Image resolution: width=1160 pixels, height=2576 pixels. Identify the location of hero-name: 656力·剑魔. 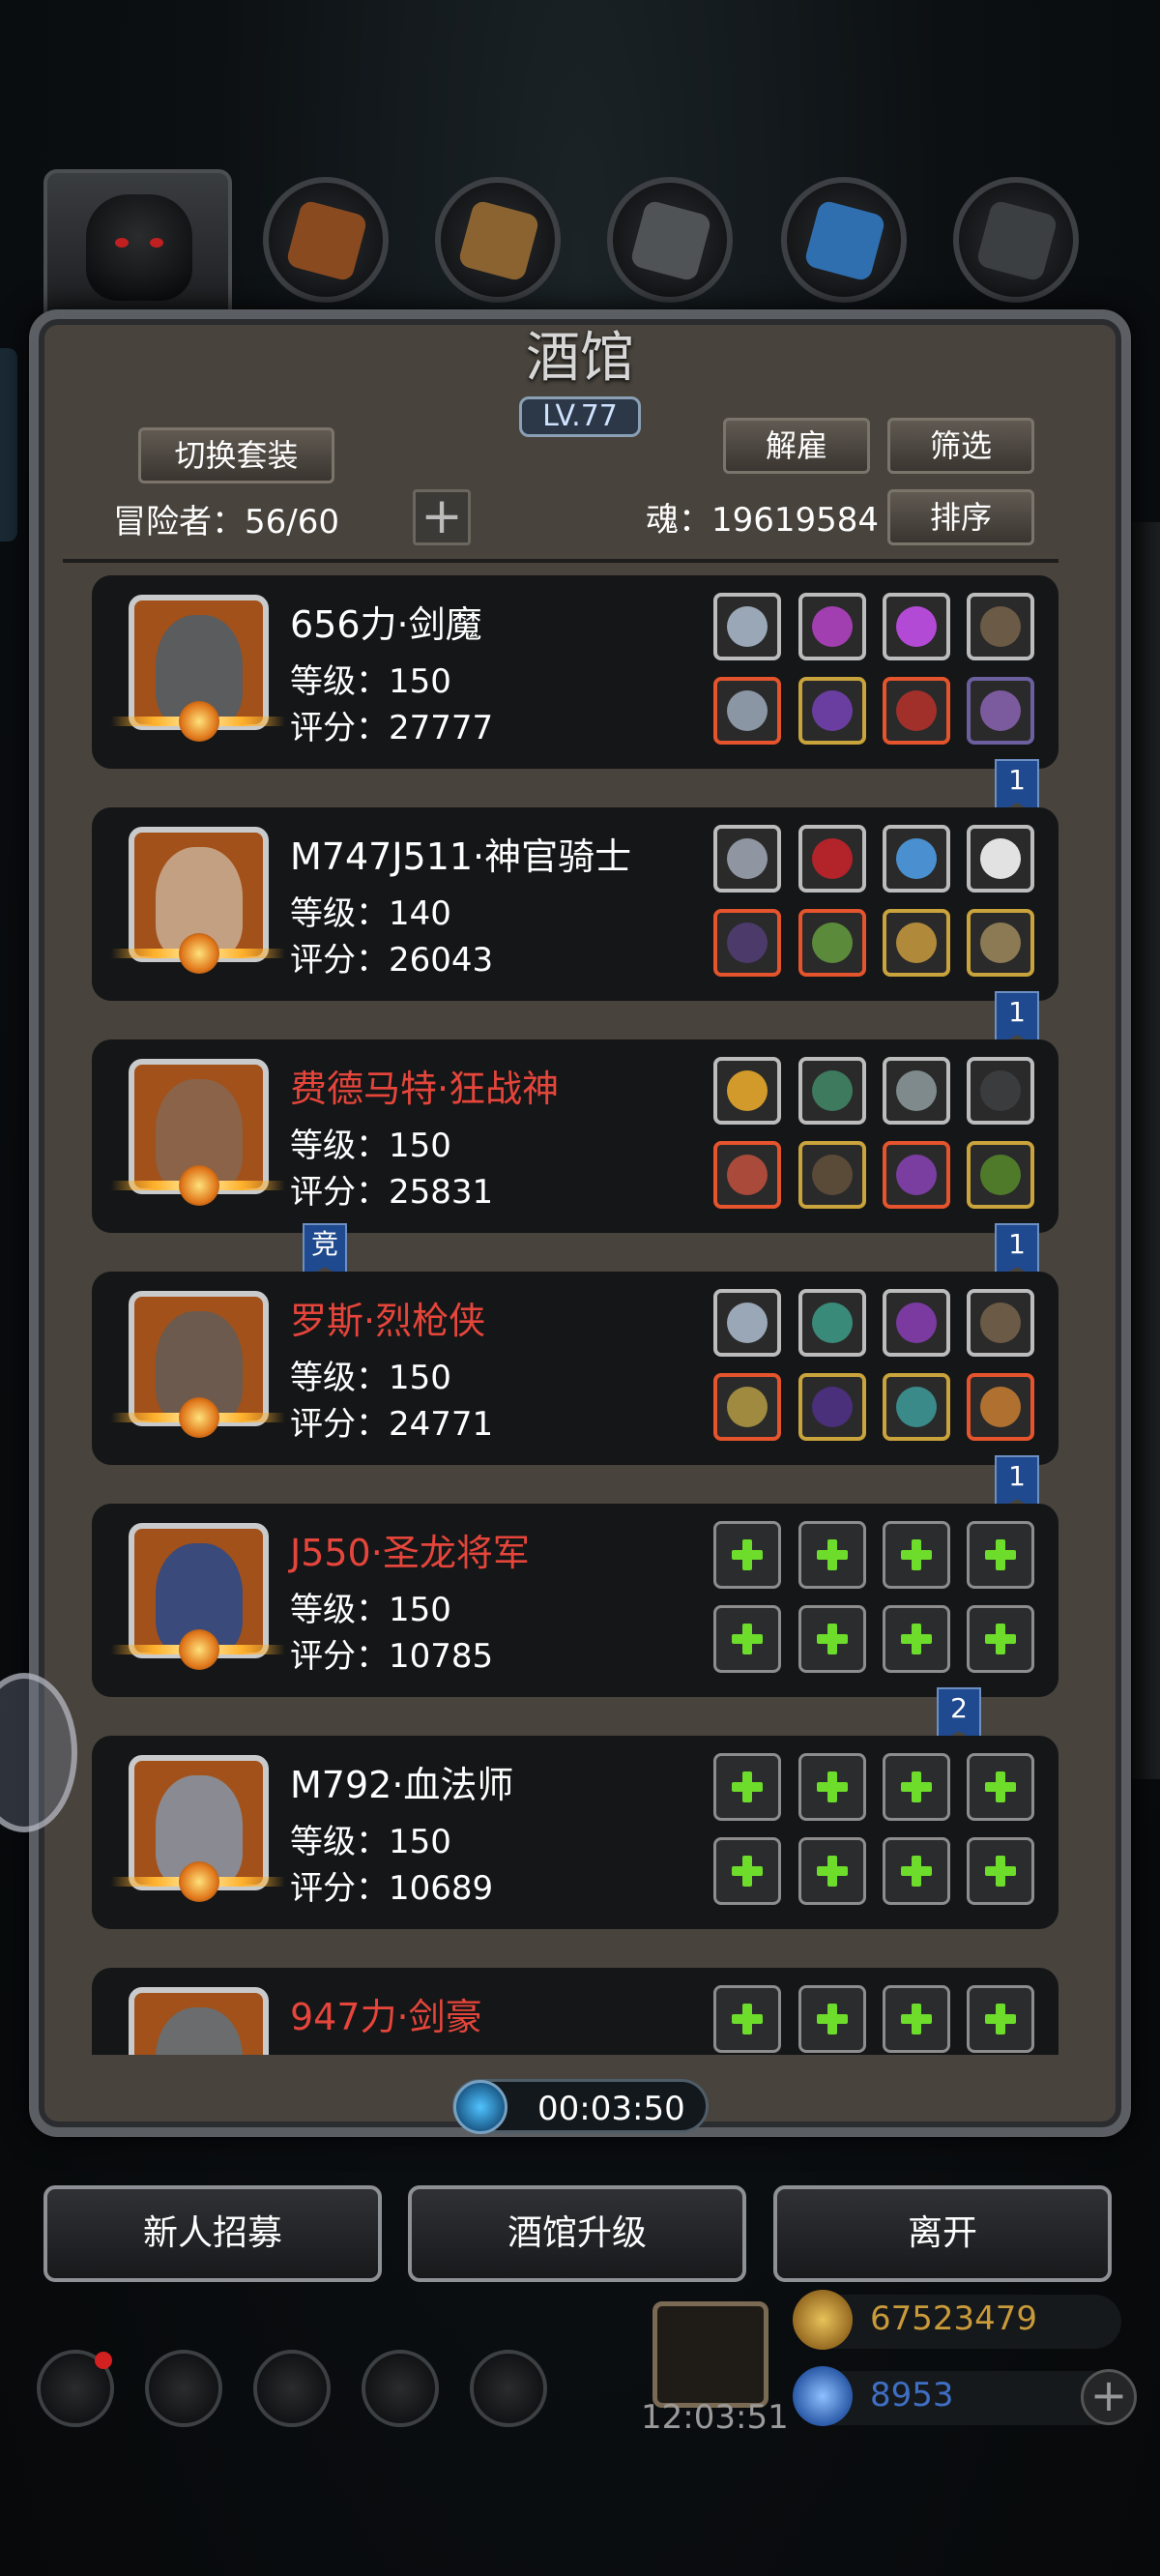
(386, 624).